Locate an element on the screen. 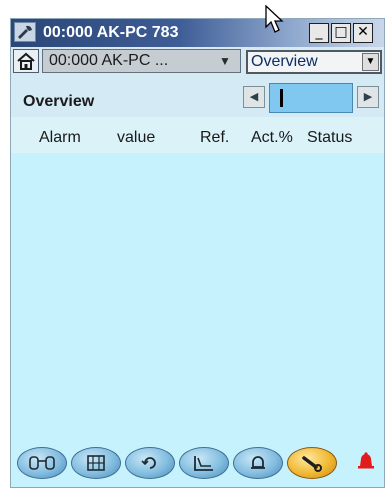 The image size is (388, 490). view-select-value: Overview is located at coordinates (284, 61).